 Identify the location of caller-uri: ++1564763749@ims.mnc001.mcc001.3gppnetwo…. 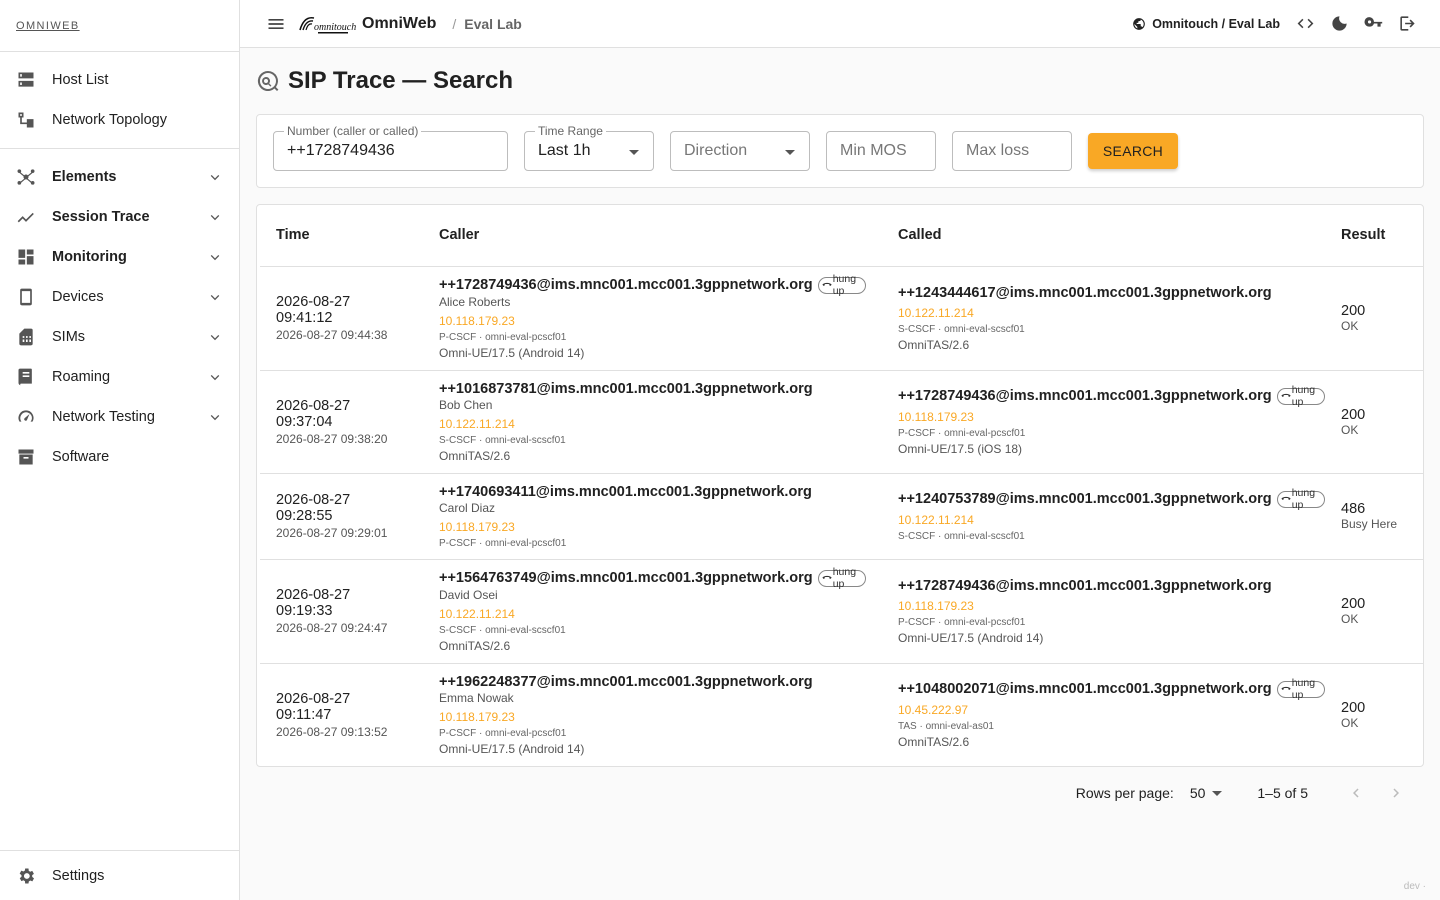
(652, 578).